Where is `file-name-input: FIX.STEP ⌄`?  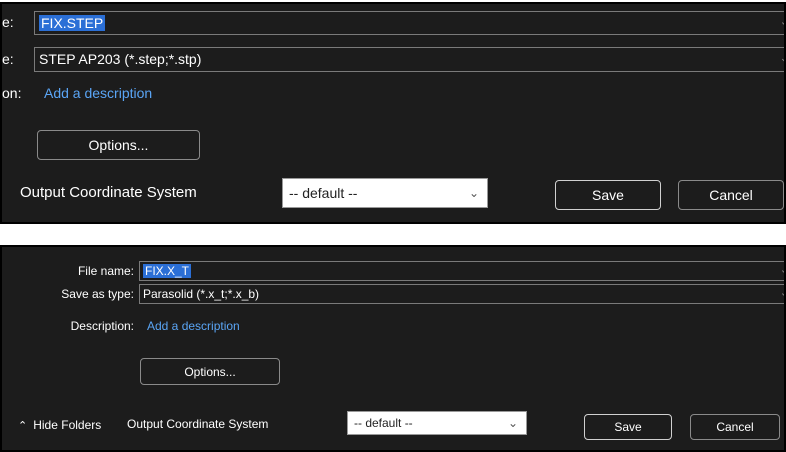
file-name-input: FIX.STEP ⌄ is located at coordinates (409, 23).